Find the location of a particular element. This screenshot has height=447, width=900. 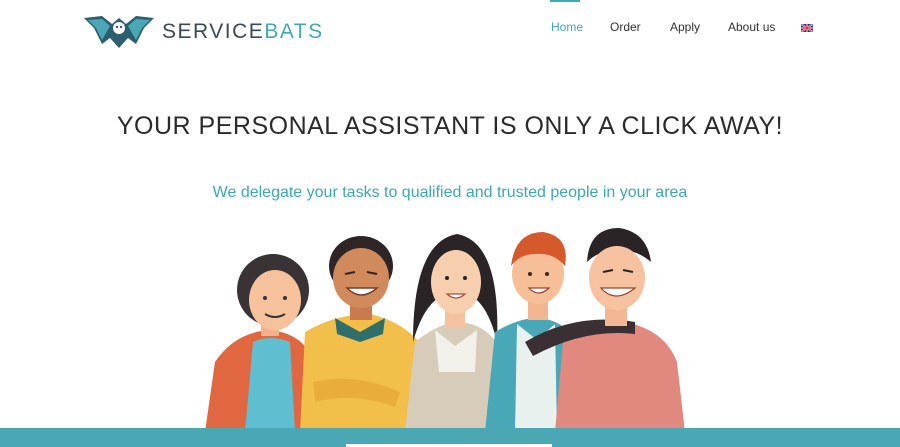

main-nav: Home Order Apply About us is located at coordinates (450, 20).